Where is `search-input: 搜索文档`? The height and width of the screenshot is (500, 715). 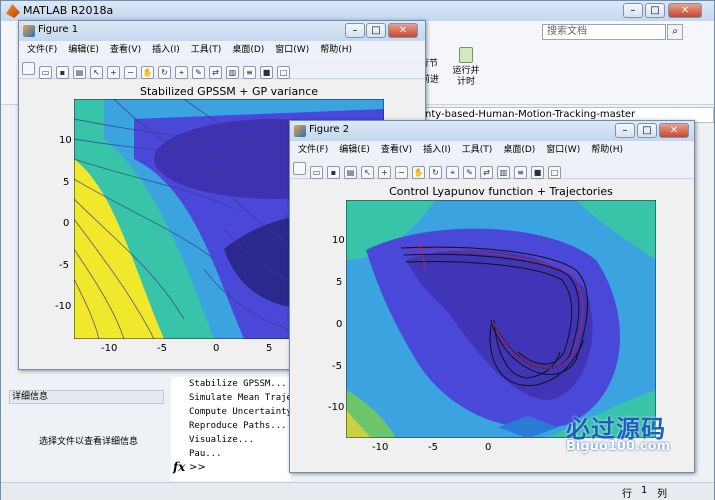
search-input: 搜索文档 is located at coordinates (604, 32).